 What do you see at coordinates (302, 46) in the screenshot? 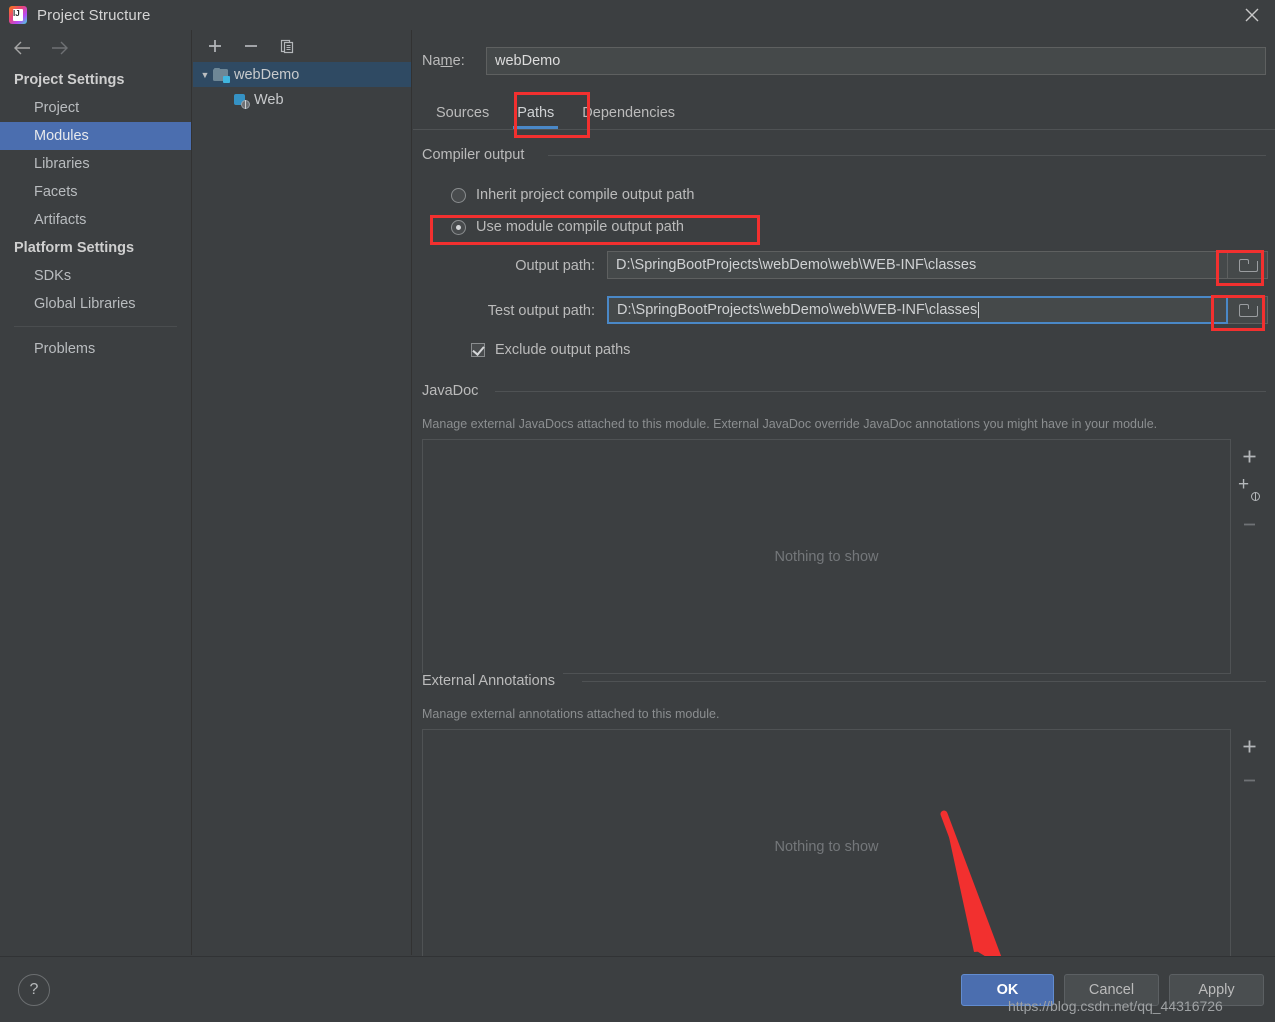
I see `modules-tree-toolbar` at bounding box center [302, 46].